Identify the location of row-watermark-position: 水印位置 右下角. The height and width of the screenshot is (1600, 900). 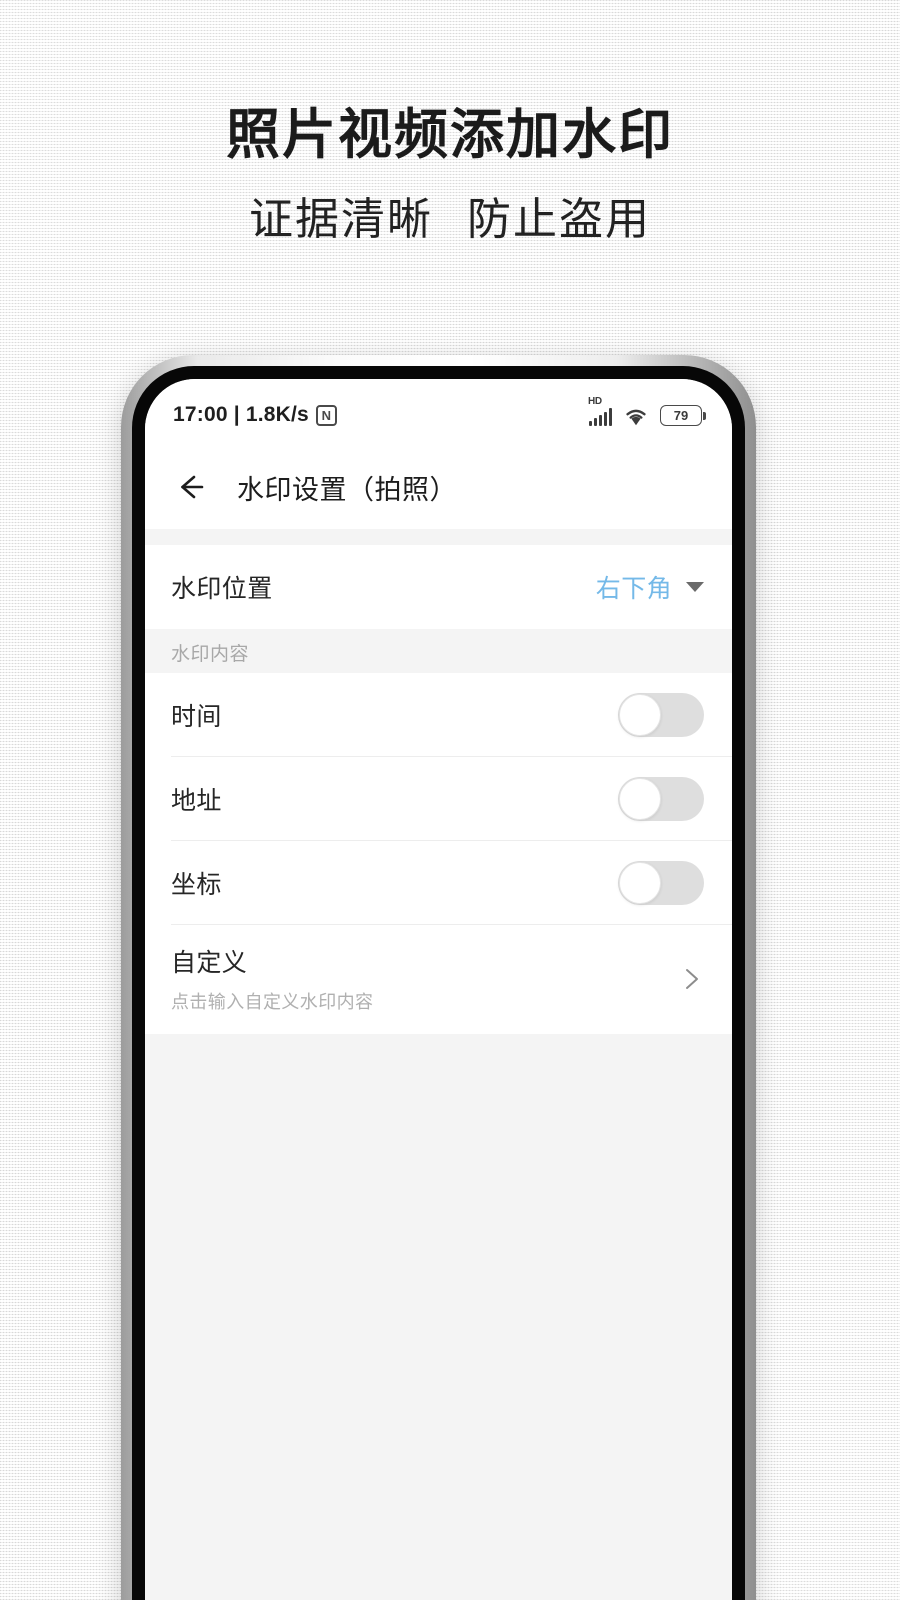
(438, 587).